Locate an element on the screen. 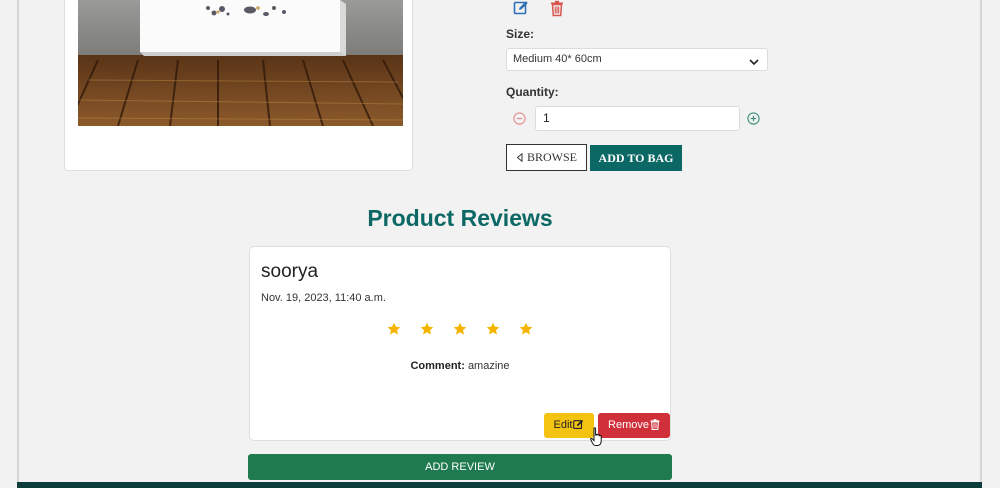 Image resolution: width=1000 pixels, height=488 pixels. add-review-button: ADD REVIEW is located at coordinates (460, 467).